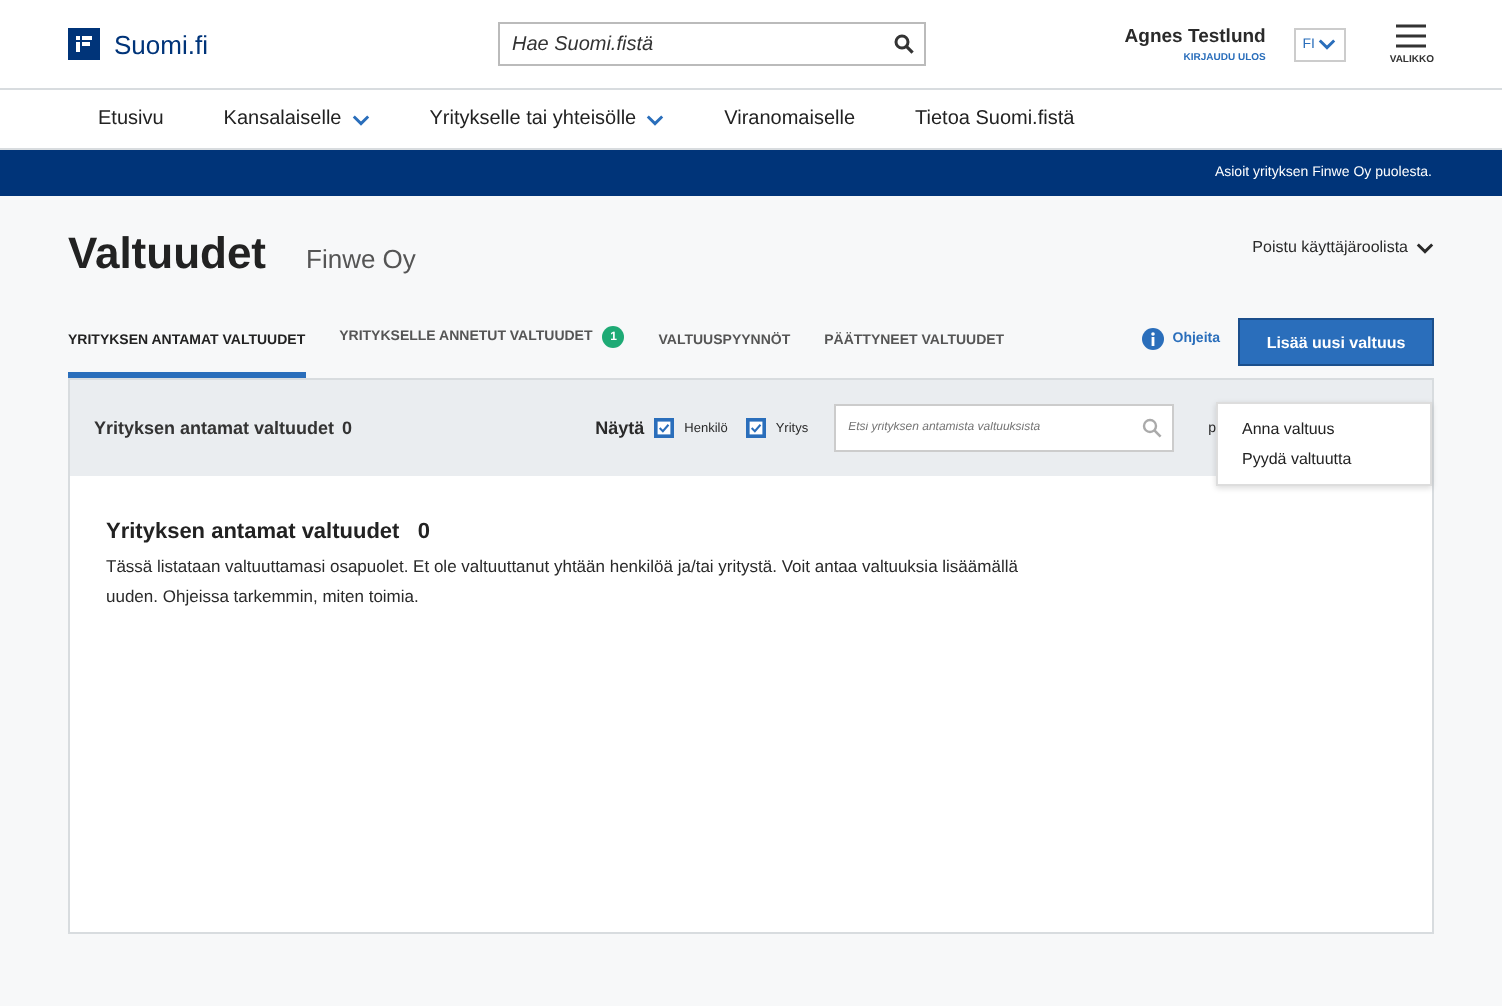  Describe the element at coordinates (1153, 339) in the screenshot. I see `info-icon` at that location.